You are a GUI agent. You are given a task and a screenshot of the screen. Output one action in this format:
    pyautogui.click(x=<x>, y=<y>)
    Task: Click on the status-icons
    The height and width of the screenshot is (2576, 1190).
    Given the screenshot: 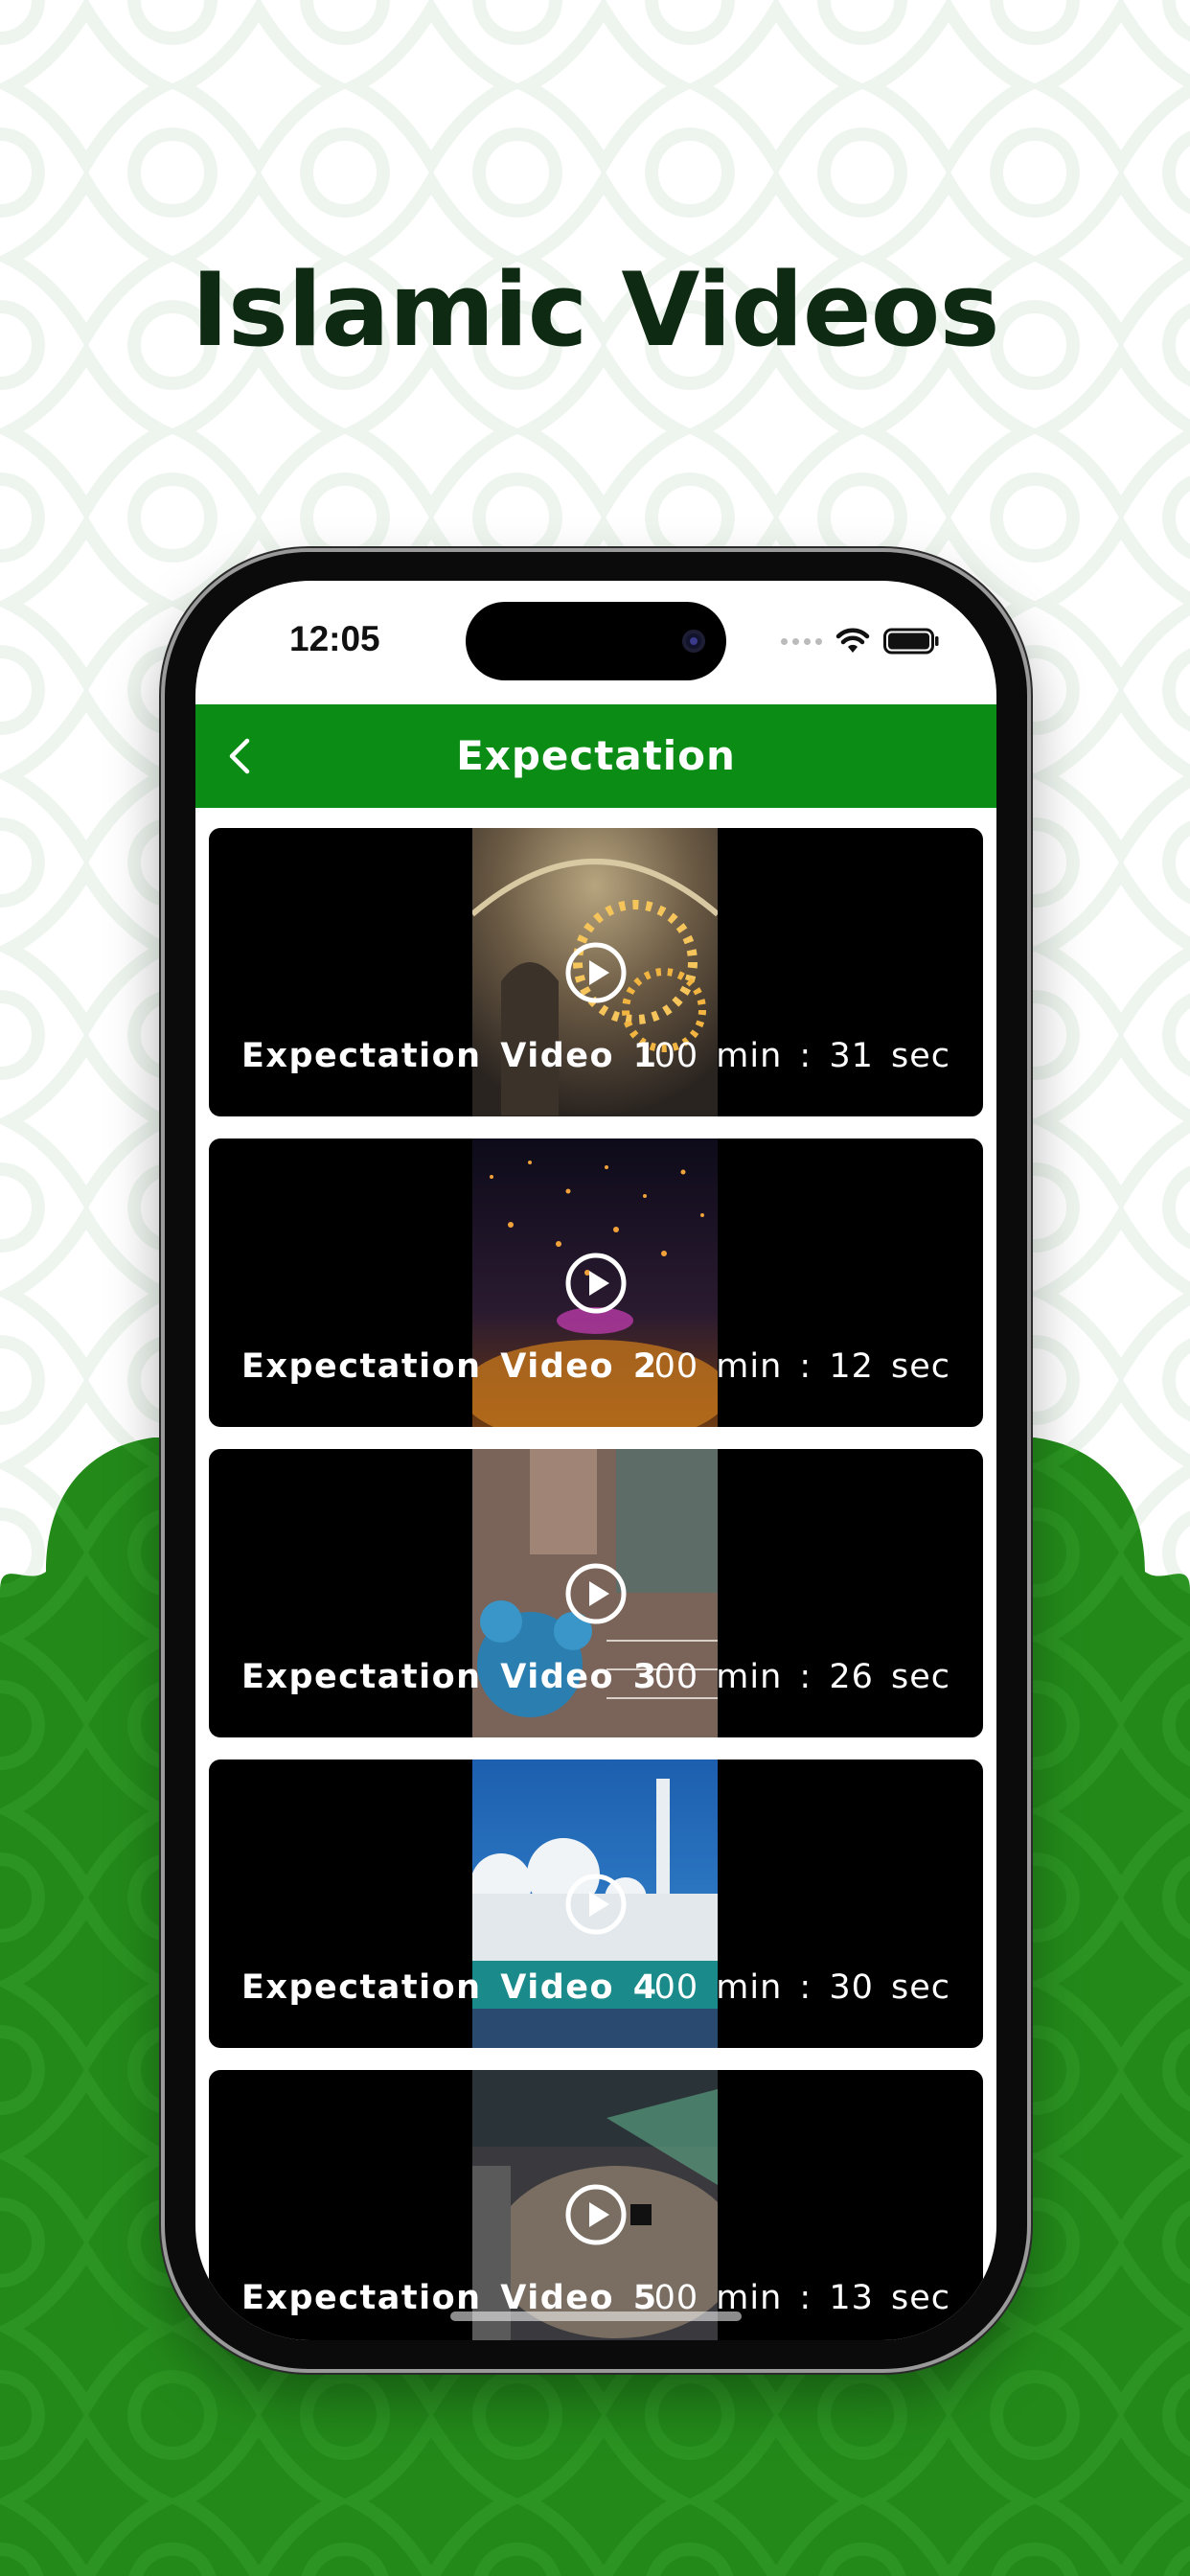 What is the action you would take?
    pyautogui.click(x=860, y=642)
    